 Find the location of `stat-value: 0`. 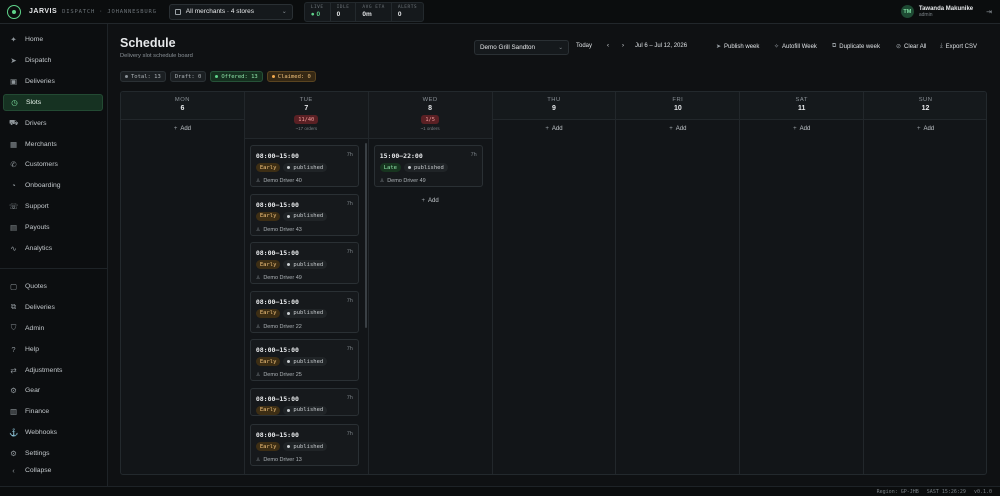

stat-value: 0 is located at coordinates (338, 14).